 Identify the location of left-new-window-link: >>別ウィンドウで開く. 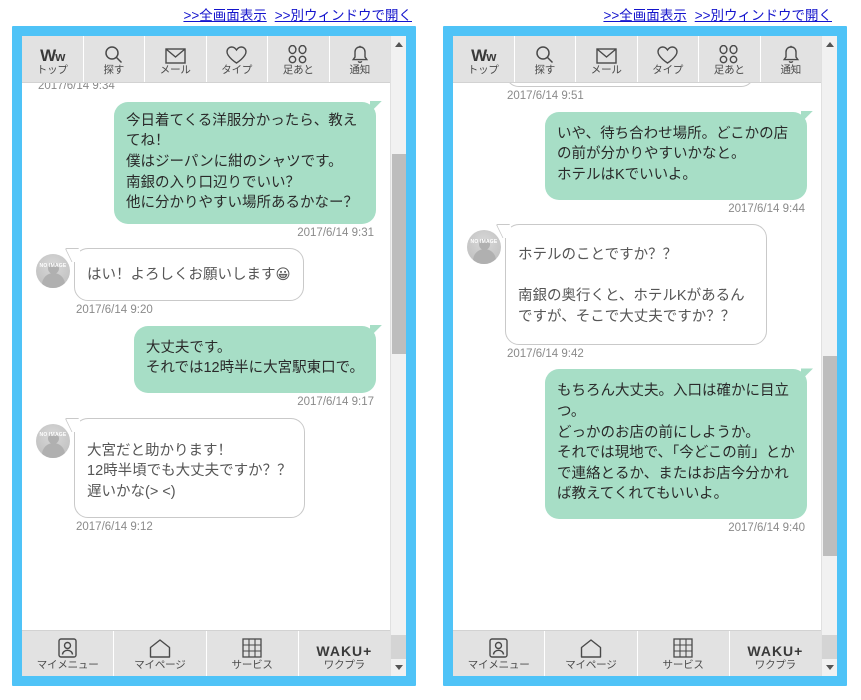
(343, 14).